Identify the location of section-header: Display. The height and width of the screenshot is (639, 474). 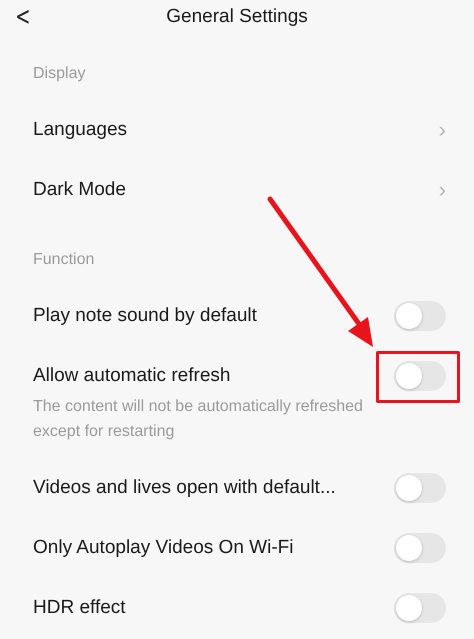
(59, 74).